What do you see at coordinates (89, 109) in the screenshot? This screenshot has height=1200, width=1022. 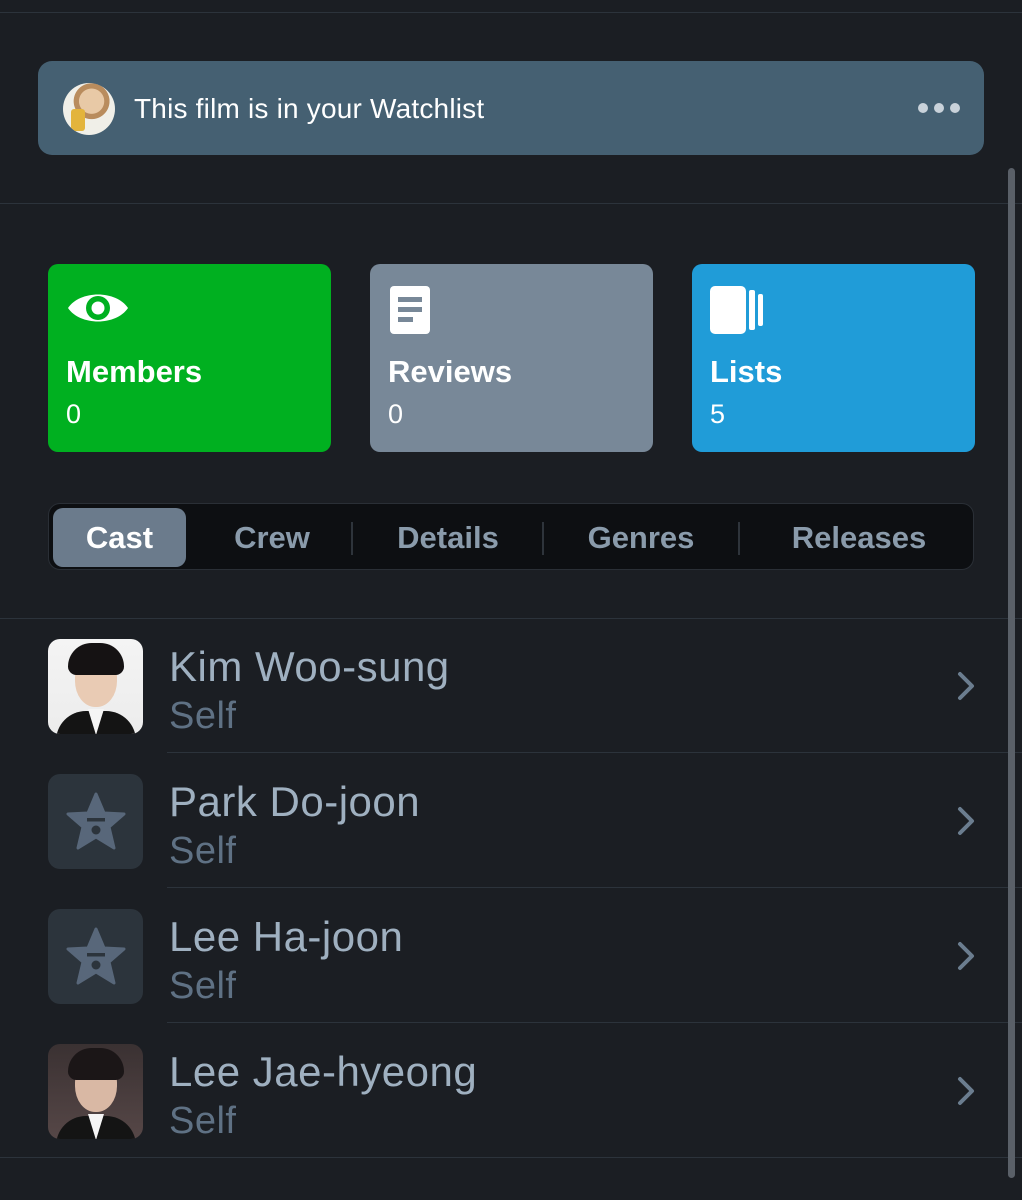 I see `user-avatar` at bounding box center [89, 109].